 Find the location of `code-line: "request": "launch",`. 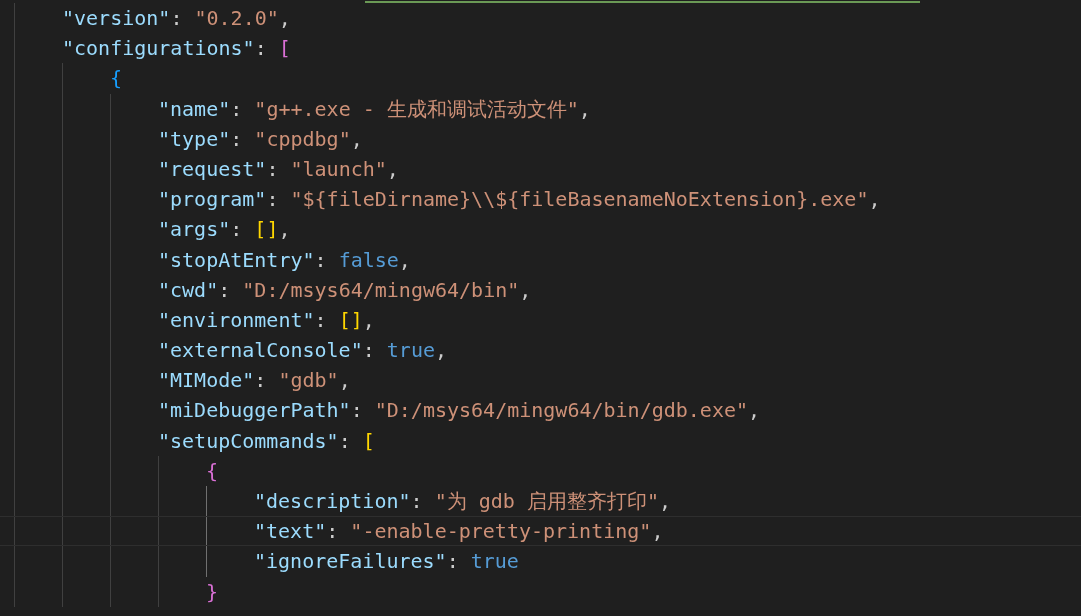

code-line: "request": "launch", is located at coordinates (278, 168).